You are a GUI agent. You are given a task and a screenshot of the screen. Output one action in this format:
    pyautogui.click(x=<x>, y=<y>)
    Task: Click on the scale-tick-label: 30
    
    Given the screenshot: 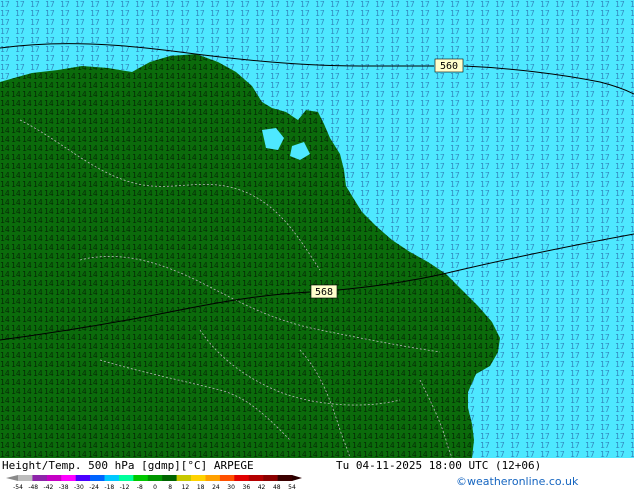 What is the action you would take?
    pyautogui.click(x=231, y=487)
    